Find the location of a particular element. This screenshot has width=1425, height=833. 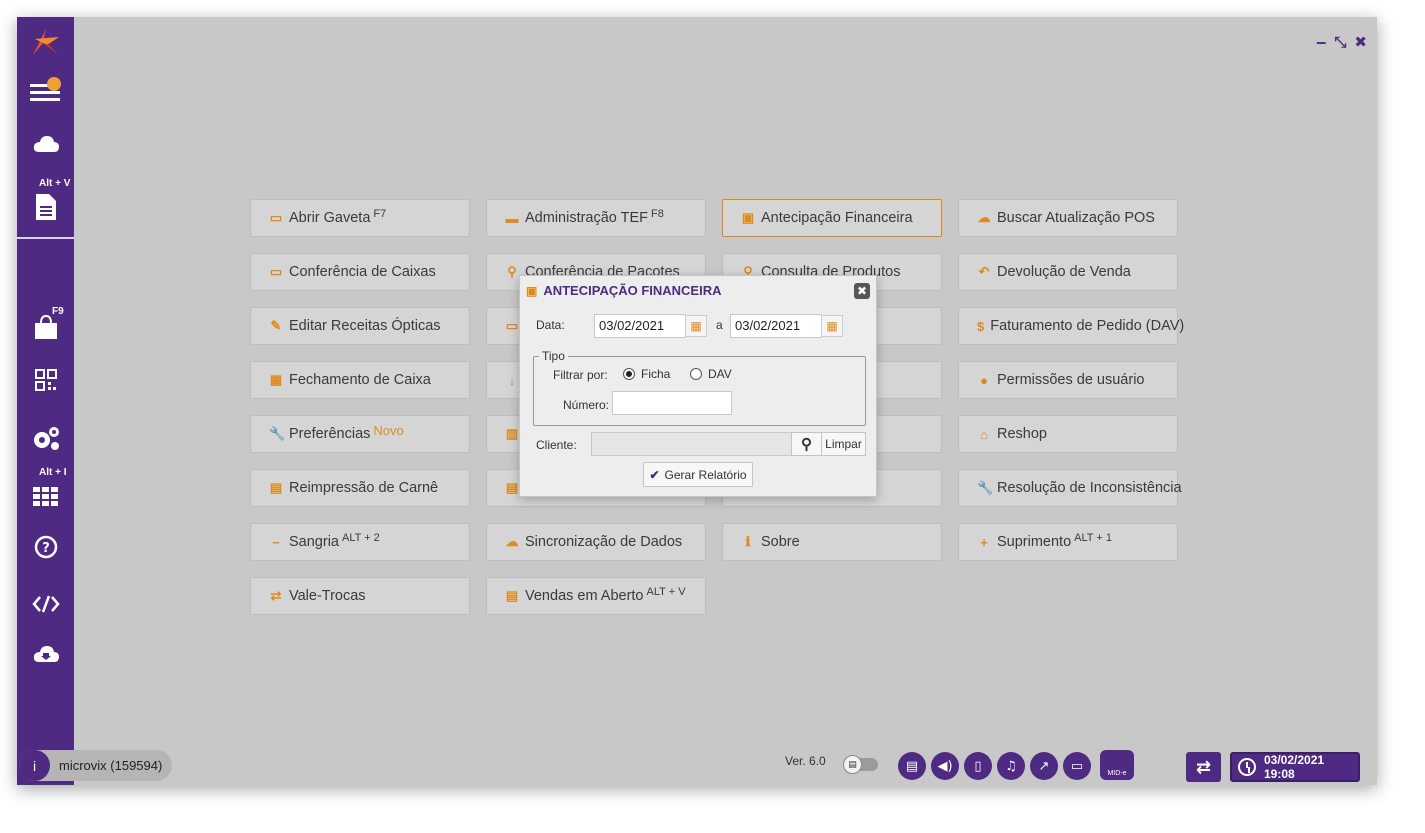

button-label: Permissões de usuário is located at coordinates (1071, 380).